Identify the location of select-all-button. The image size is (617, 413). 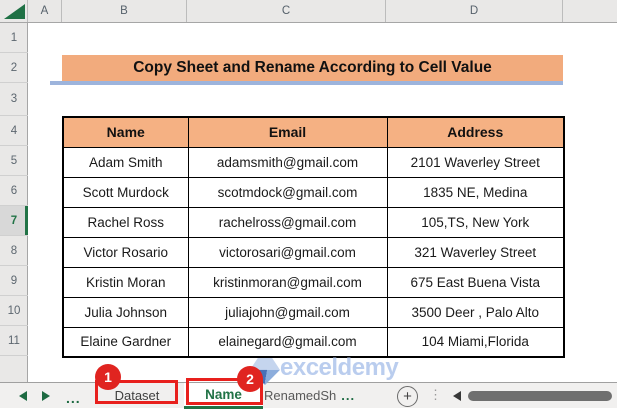
(14, 11).